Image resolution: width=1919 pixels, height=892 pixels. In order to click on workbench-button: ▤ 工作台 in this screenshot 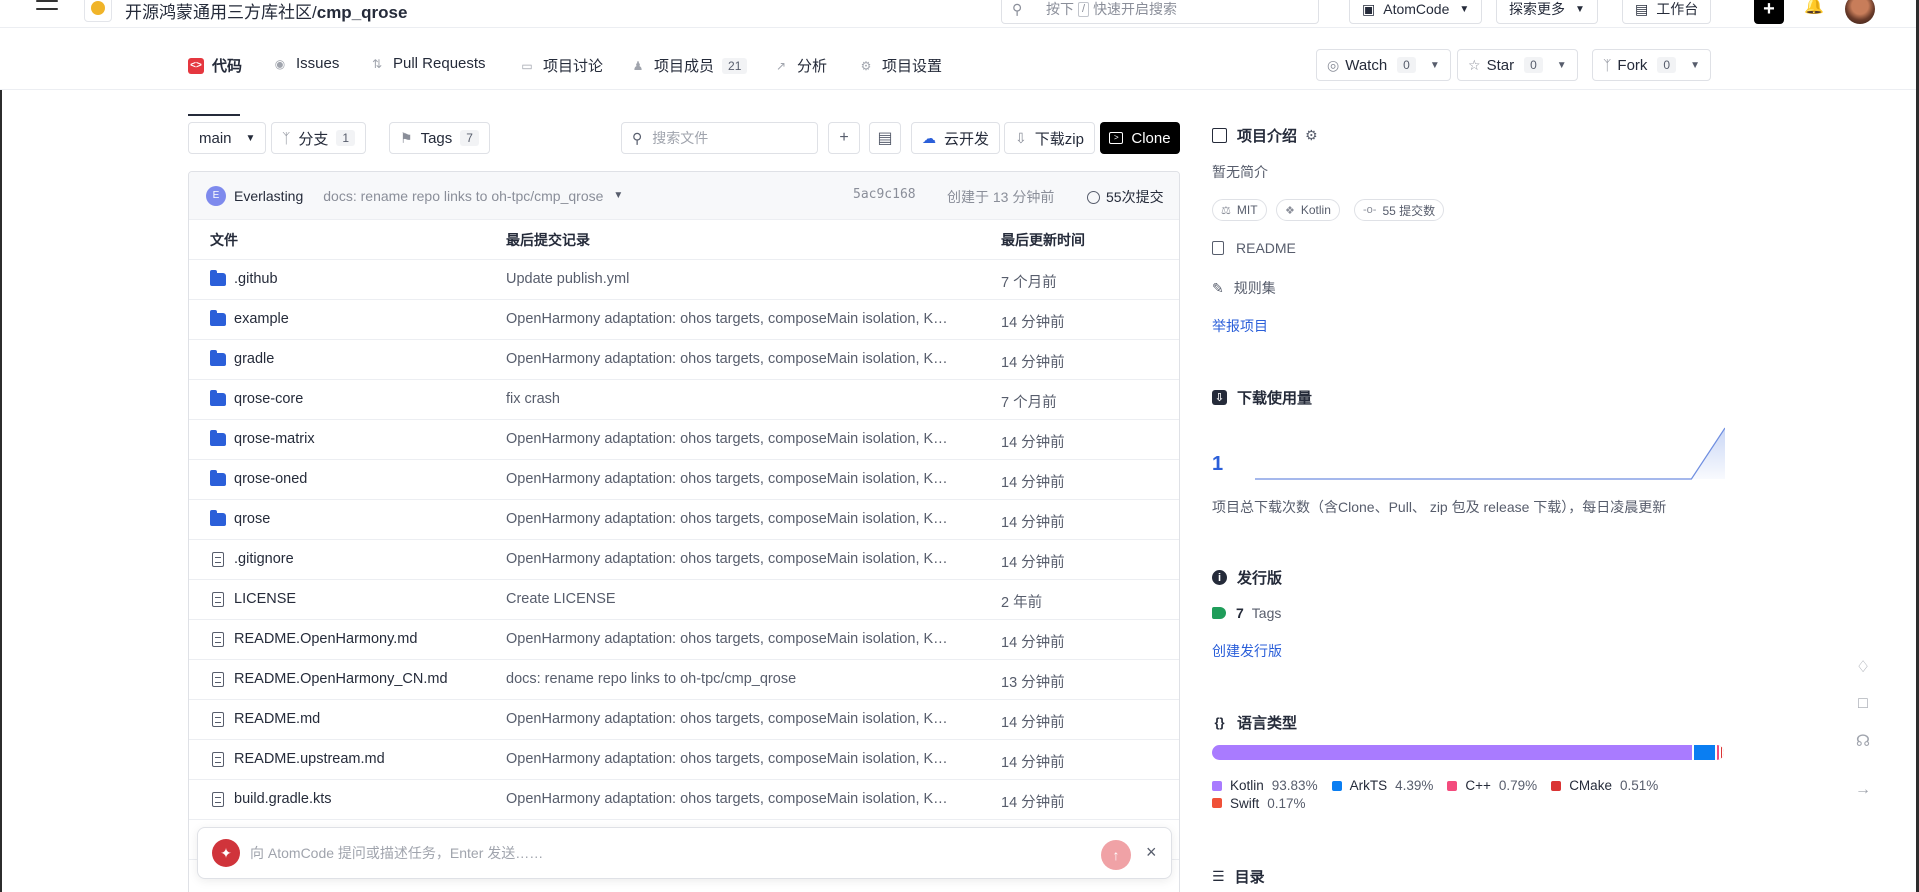, I will do `click(1667, 12)`.